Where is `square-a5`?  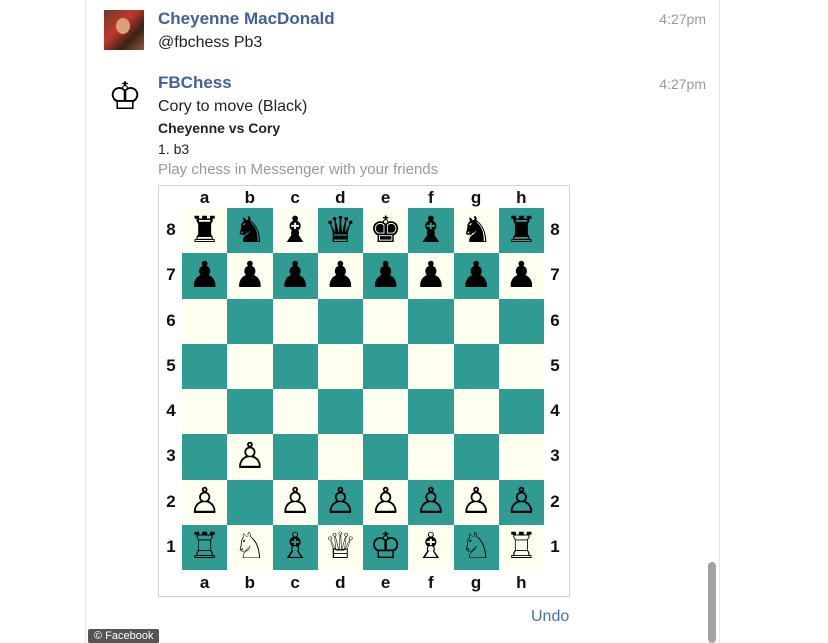 square-a5 is located at coordinates (205, 366).